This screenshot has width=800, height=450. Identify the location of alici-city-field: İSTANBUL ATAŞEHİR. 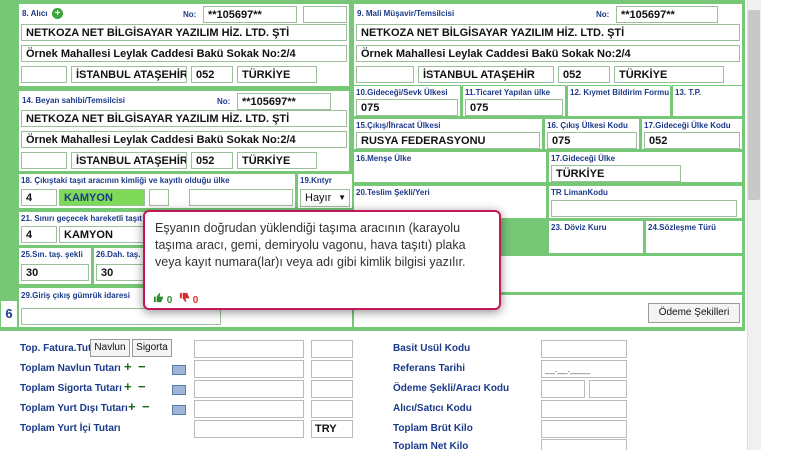
(129, 74).